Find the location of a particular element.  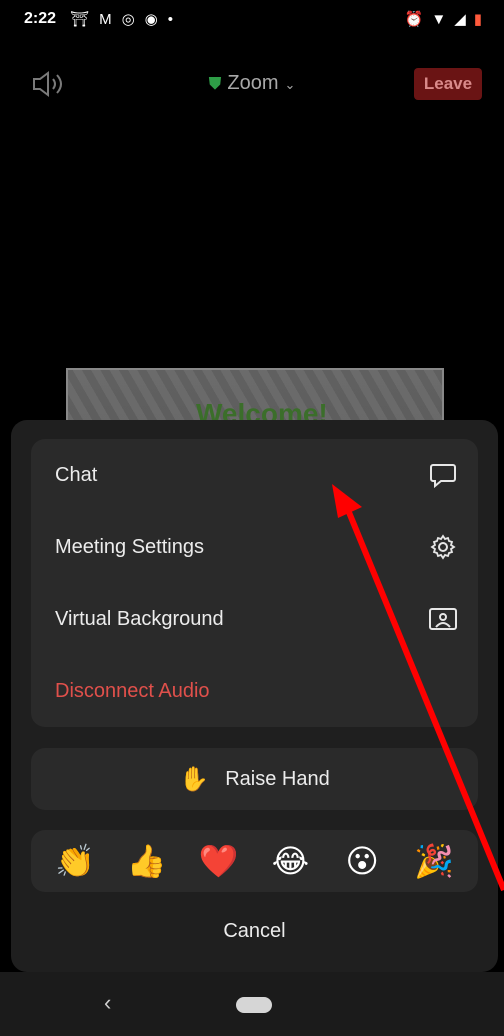

gear-icon is located at coordinates (443, 547).